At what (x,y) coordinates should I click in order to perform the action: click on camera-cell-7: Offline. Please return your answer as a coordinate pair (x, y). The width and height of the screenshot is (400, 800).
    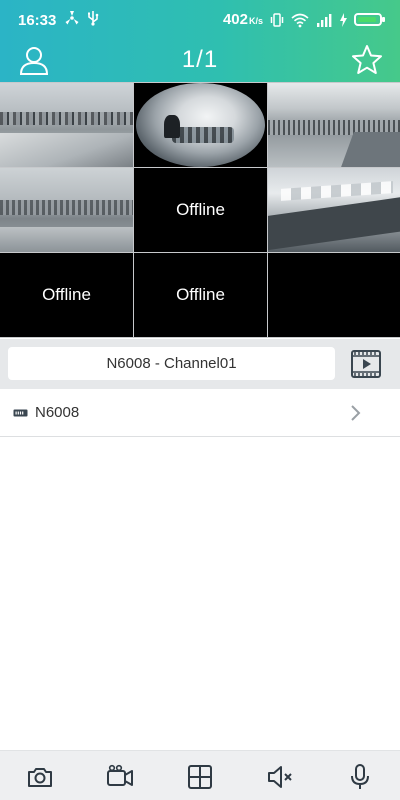
    Looking at the image, I should click on (66, 295).